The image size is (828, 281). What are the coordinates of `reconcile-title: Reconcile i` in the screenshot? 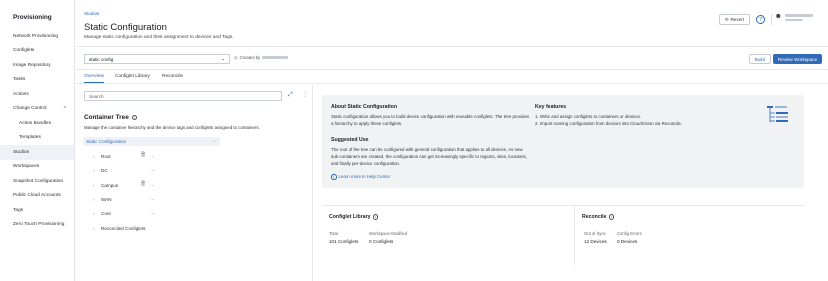 It's located at (598, 217).